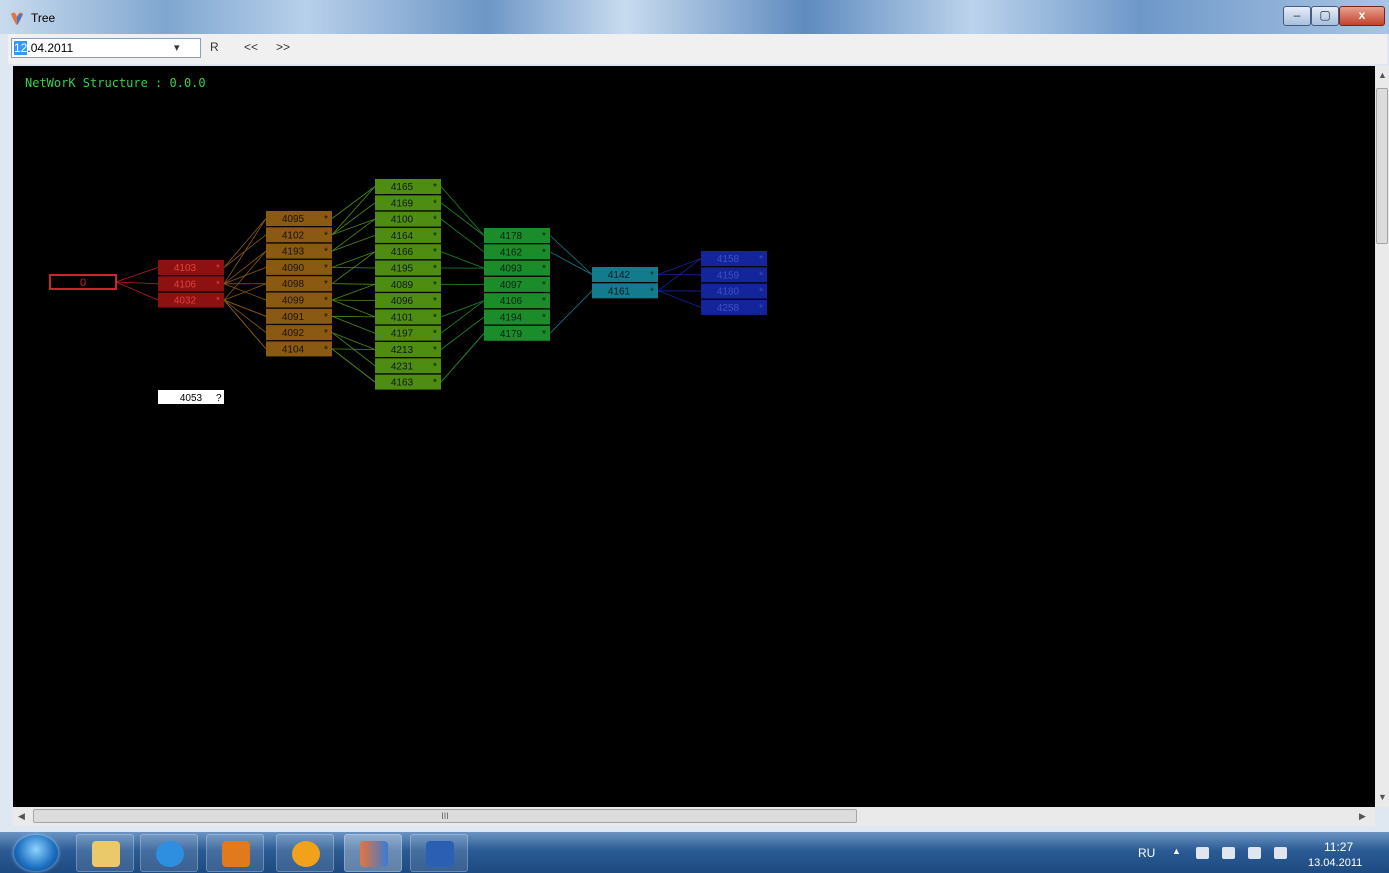 Image resolution: width=1389 pixels, height=873 pixels. I want to click on tree-node: 4158 *, so click(734, 258).